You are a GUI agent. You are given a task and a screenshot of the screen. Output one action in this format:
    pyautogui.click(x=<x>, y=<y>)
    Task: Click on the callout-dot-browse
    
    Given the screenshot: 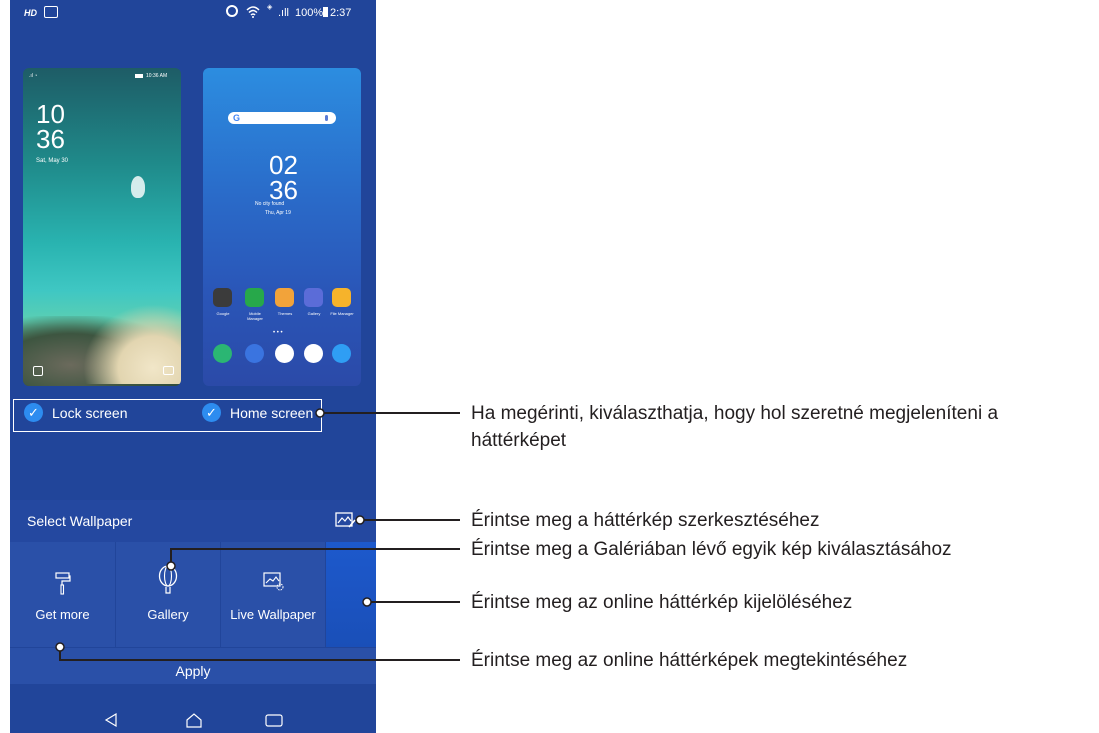 What is the action you would take?
    pyautogui.click(x=60, y=647)
    